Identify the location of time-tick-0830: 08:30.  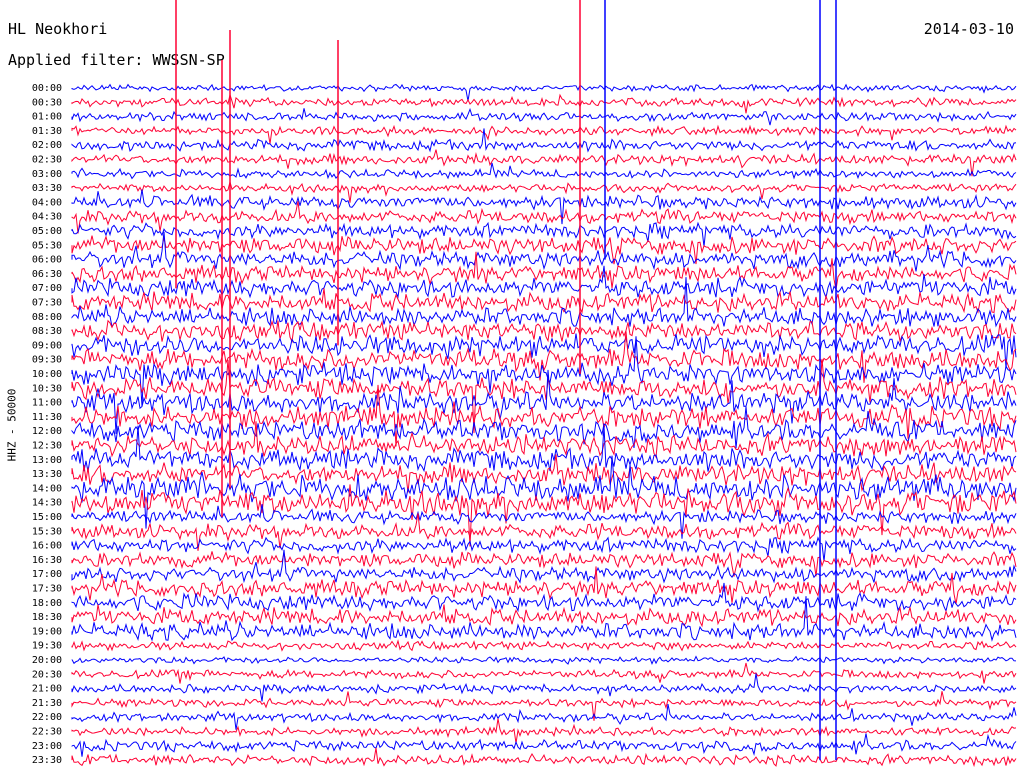
(47, 331).